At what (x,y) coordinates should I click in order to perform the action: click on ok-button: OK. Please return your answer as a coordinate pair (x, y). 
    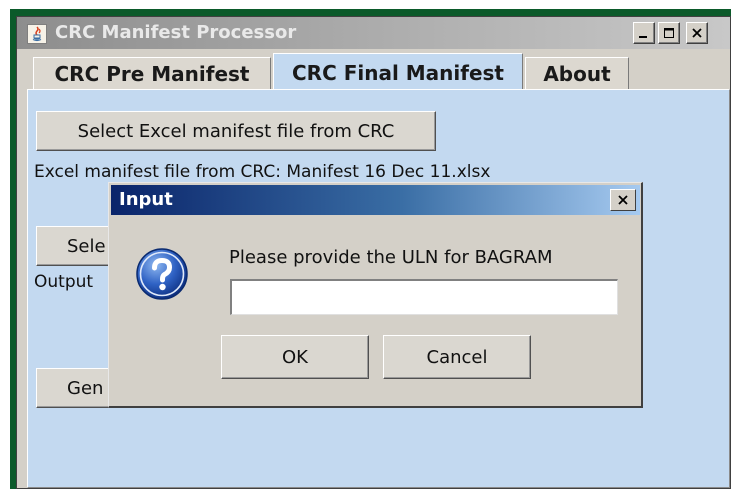
    Looking at the image, I should click on (295, 357).